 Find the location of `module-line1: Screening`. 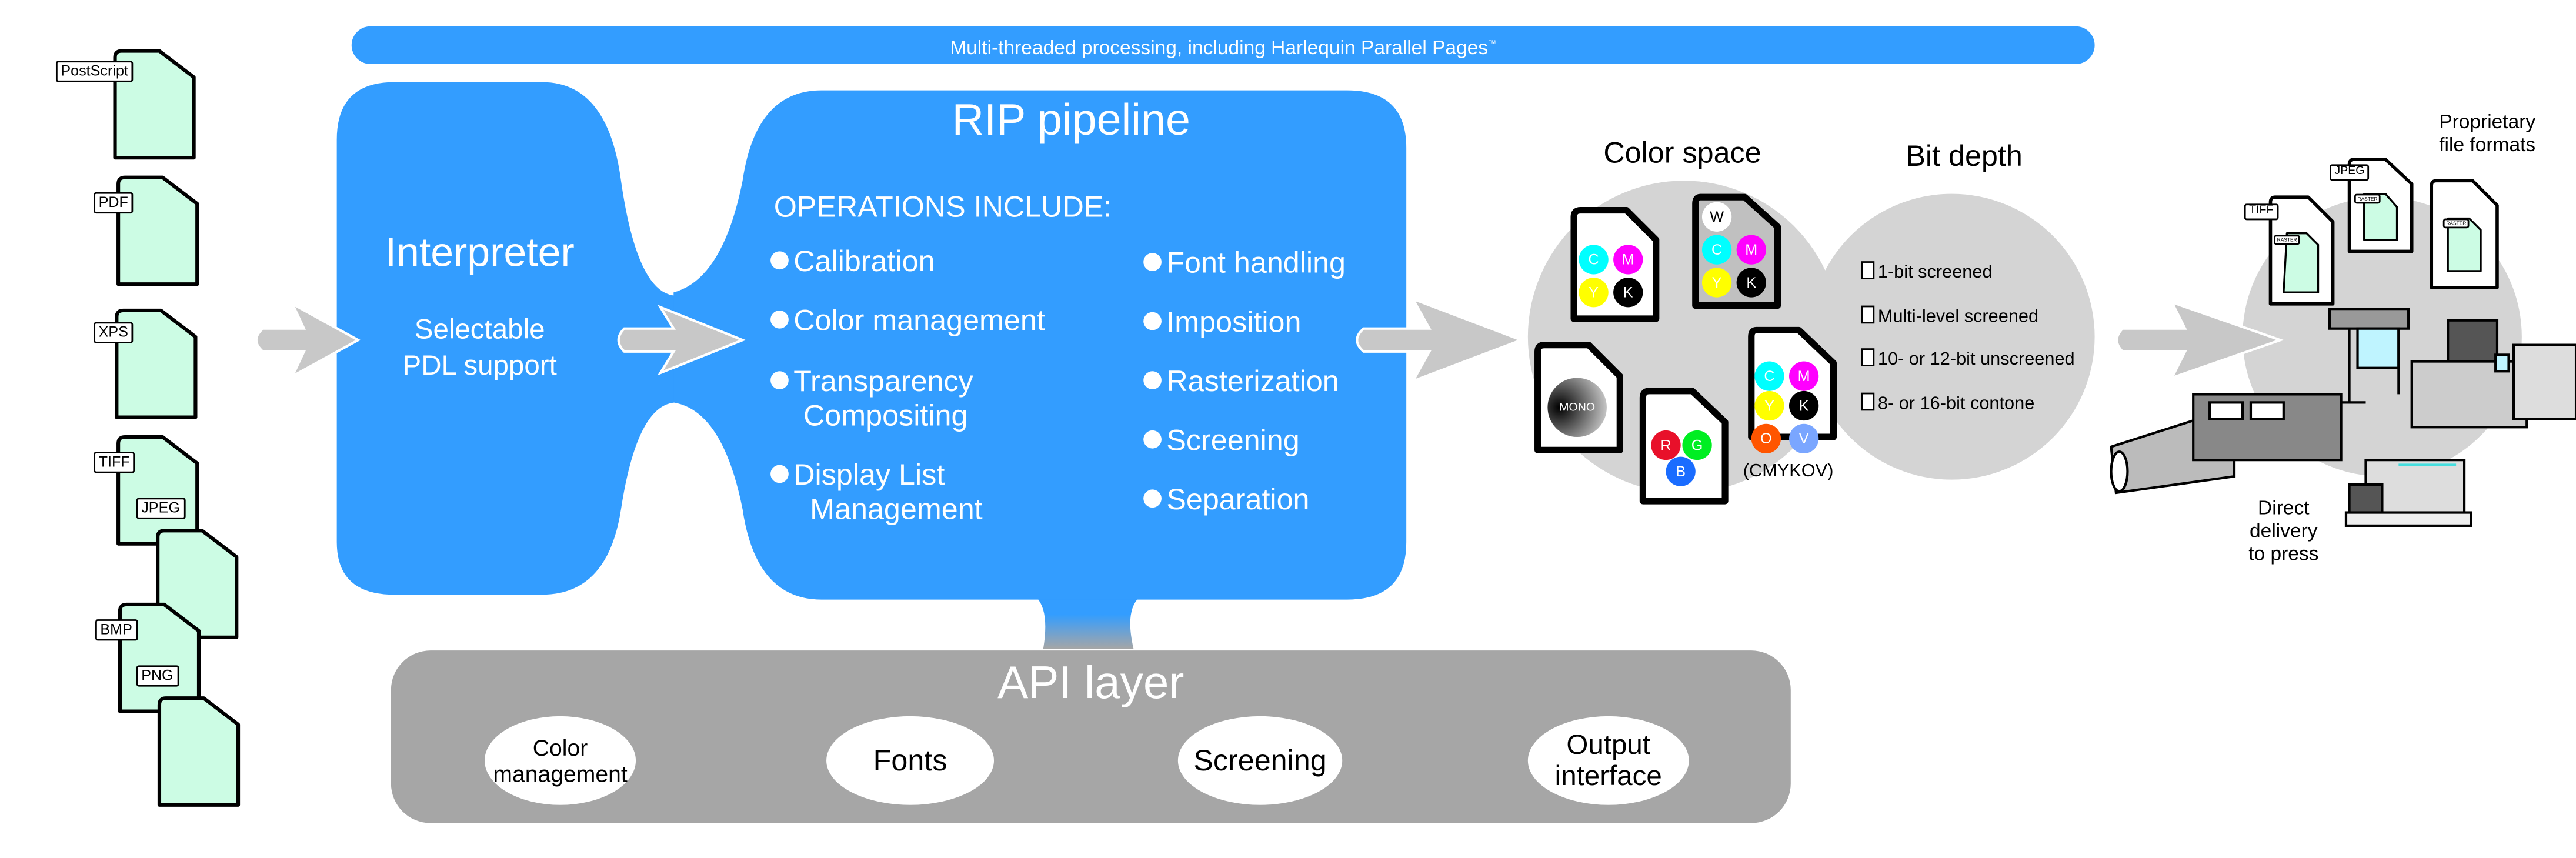

module-line1: Screening is located at coordinates (1260, 759).